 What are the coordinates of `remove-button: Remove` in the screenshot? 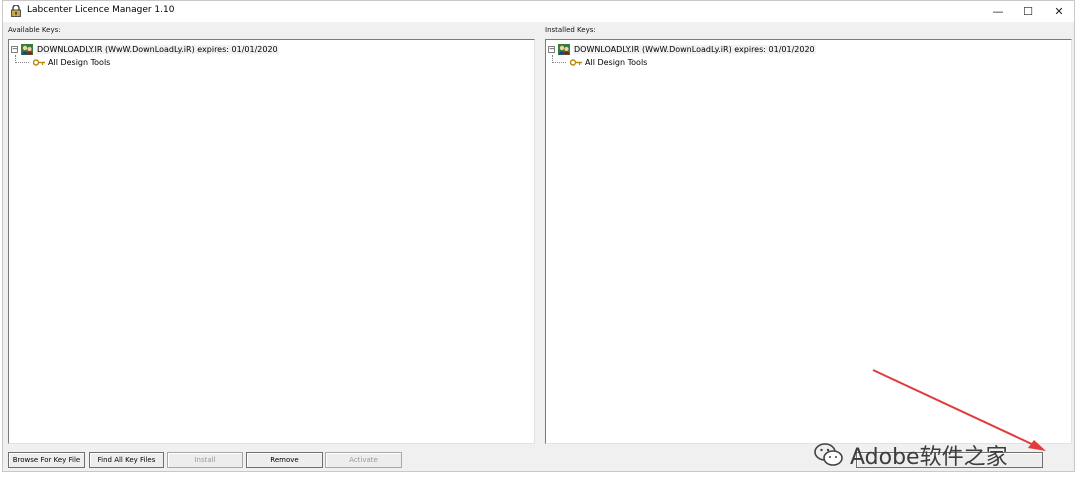 It's located at (284, 460).